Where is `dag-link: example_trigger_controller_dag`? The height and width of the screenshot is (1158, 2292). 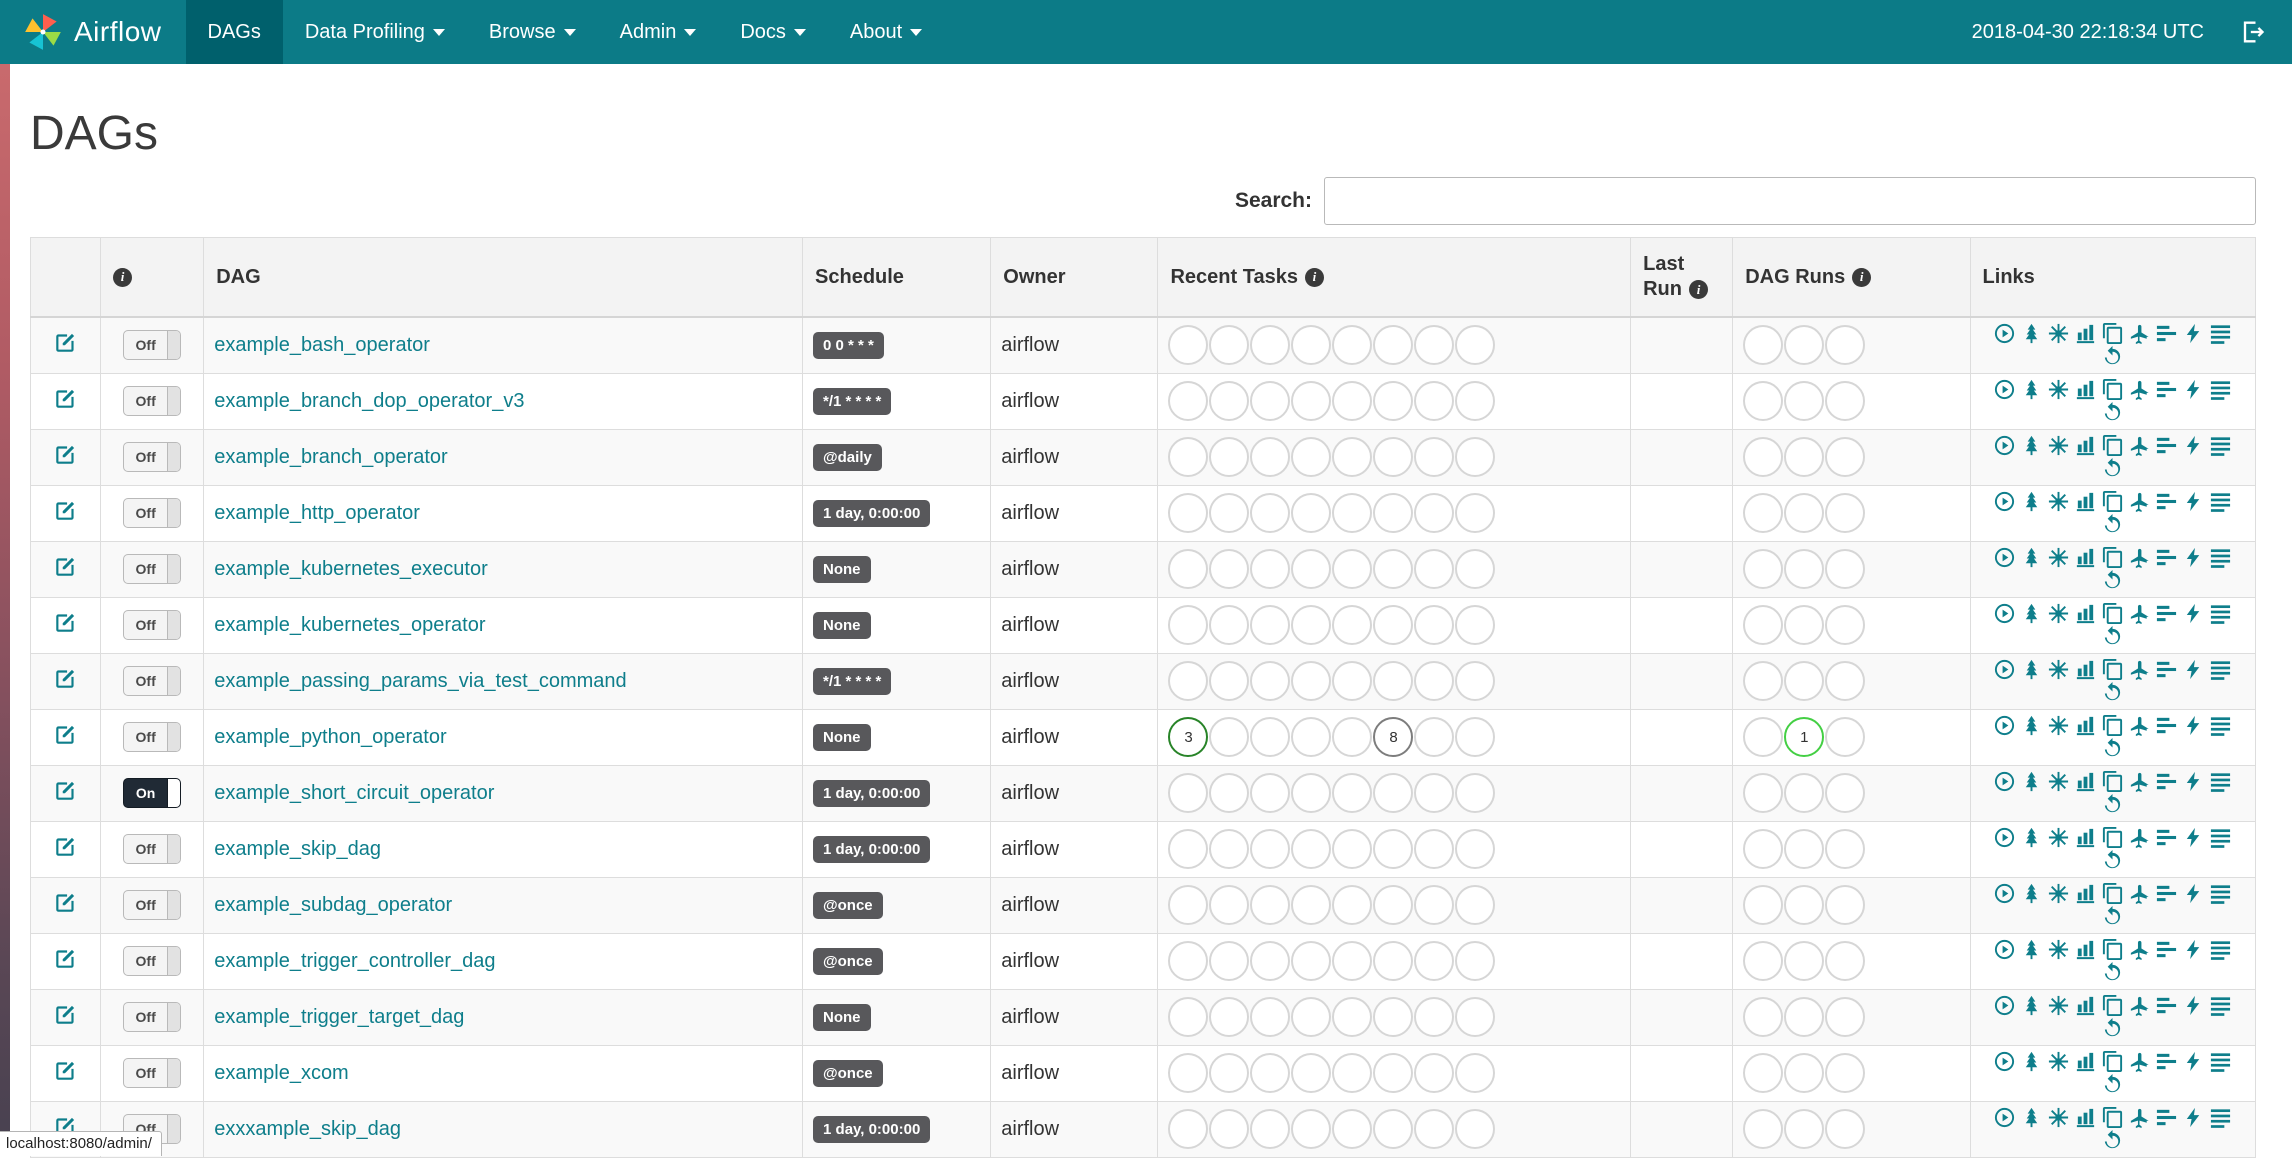 dag-link: example_trigger_controller_dag is located at coordinates (354, 961).